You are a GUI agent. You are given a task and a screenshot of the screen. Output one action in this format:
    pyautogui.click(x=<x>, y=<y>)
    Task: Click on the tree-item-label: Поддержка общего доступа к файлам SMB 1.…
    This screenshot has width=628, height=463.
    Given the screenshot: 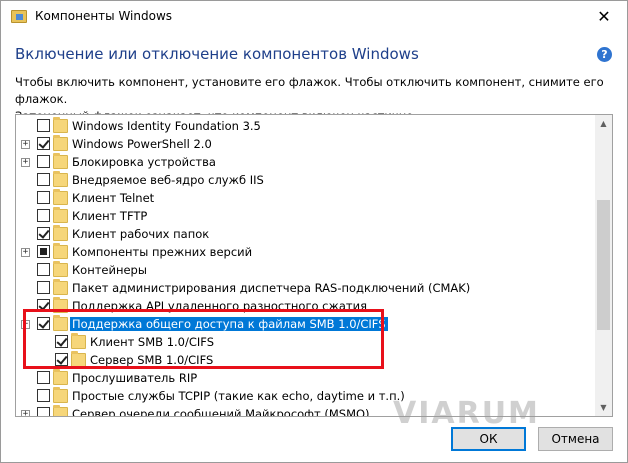 What is the action you would take?
    pyautogui.click(x=229, y=324)
    